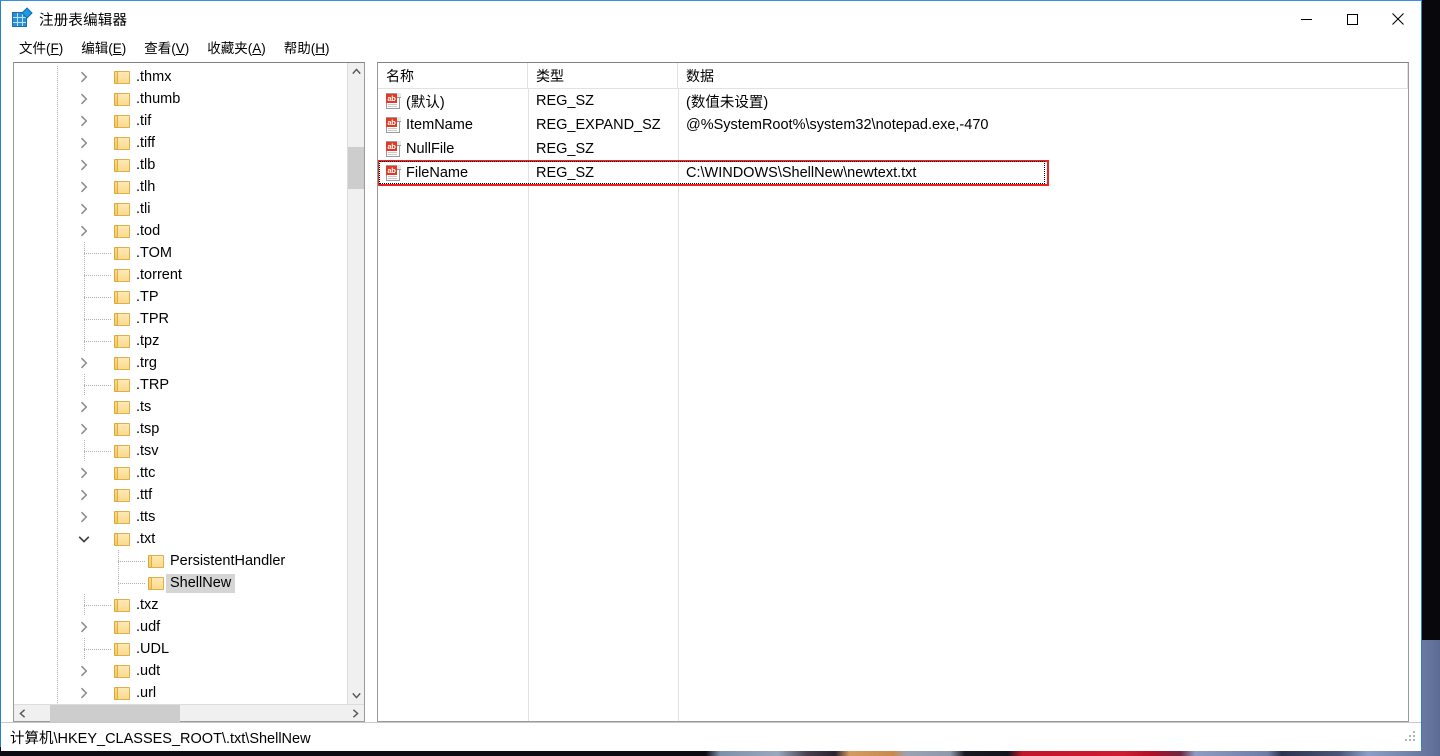 This screenshot has width=1440, height=756. What do you see at coordinates (180, 495) in the screenshot?
I see `tree-item-ttf: .ttf` at bounding box center [180, 495].